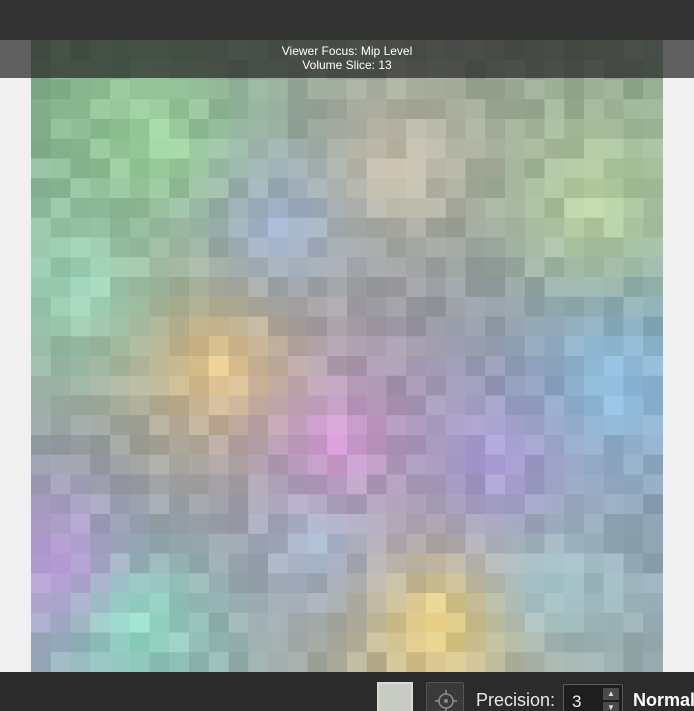 This screenshot has width=694, height=711. I want to click on precision-spinbox: 3 ▲ ▼, so click(593, 697).